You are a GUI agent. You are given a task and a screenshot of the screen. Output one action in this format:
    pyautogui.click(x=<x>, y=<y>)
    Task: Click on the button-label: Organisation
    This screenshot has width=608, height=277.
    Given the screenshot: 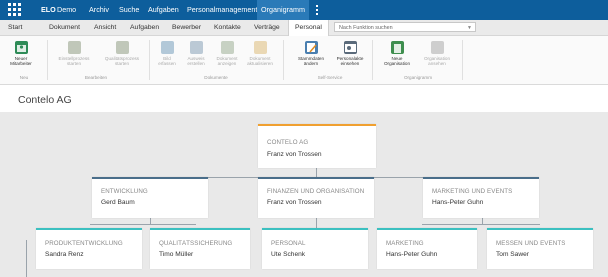 What is the action you would take?
    pyautogui.click(x=397, y=64)
    